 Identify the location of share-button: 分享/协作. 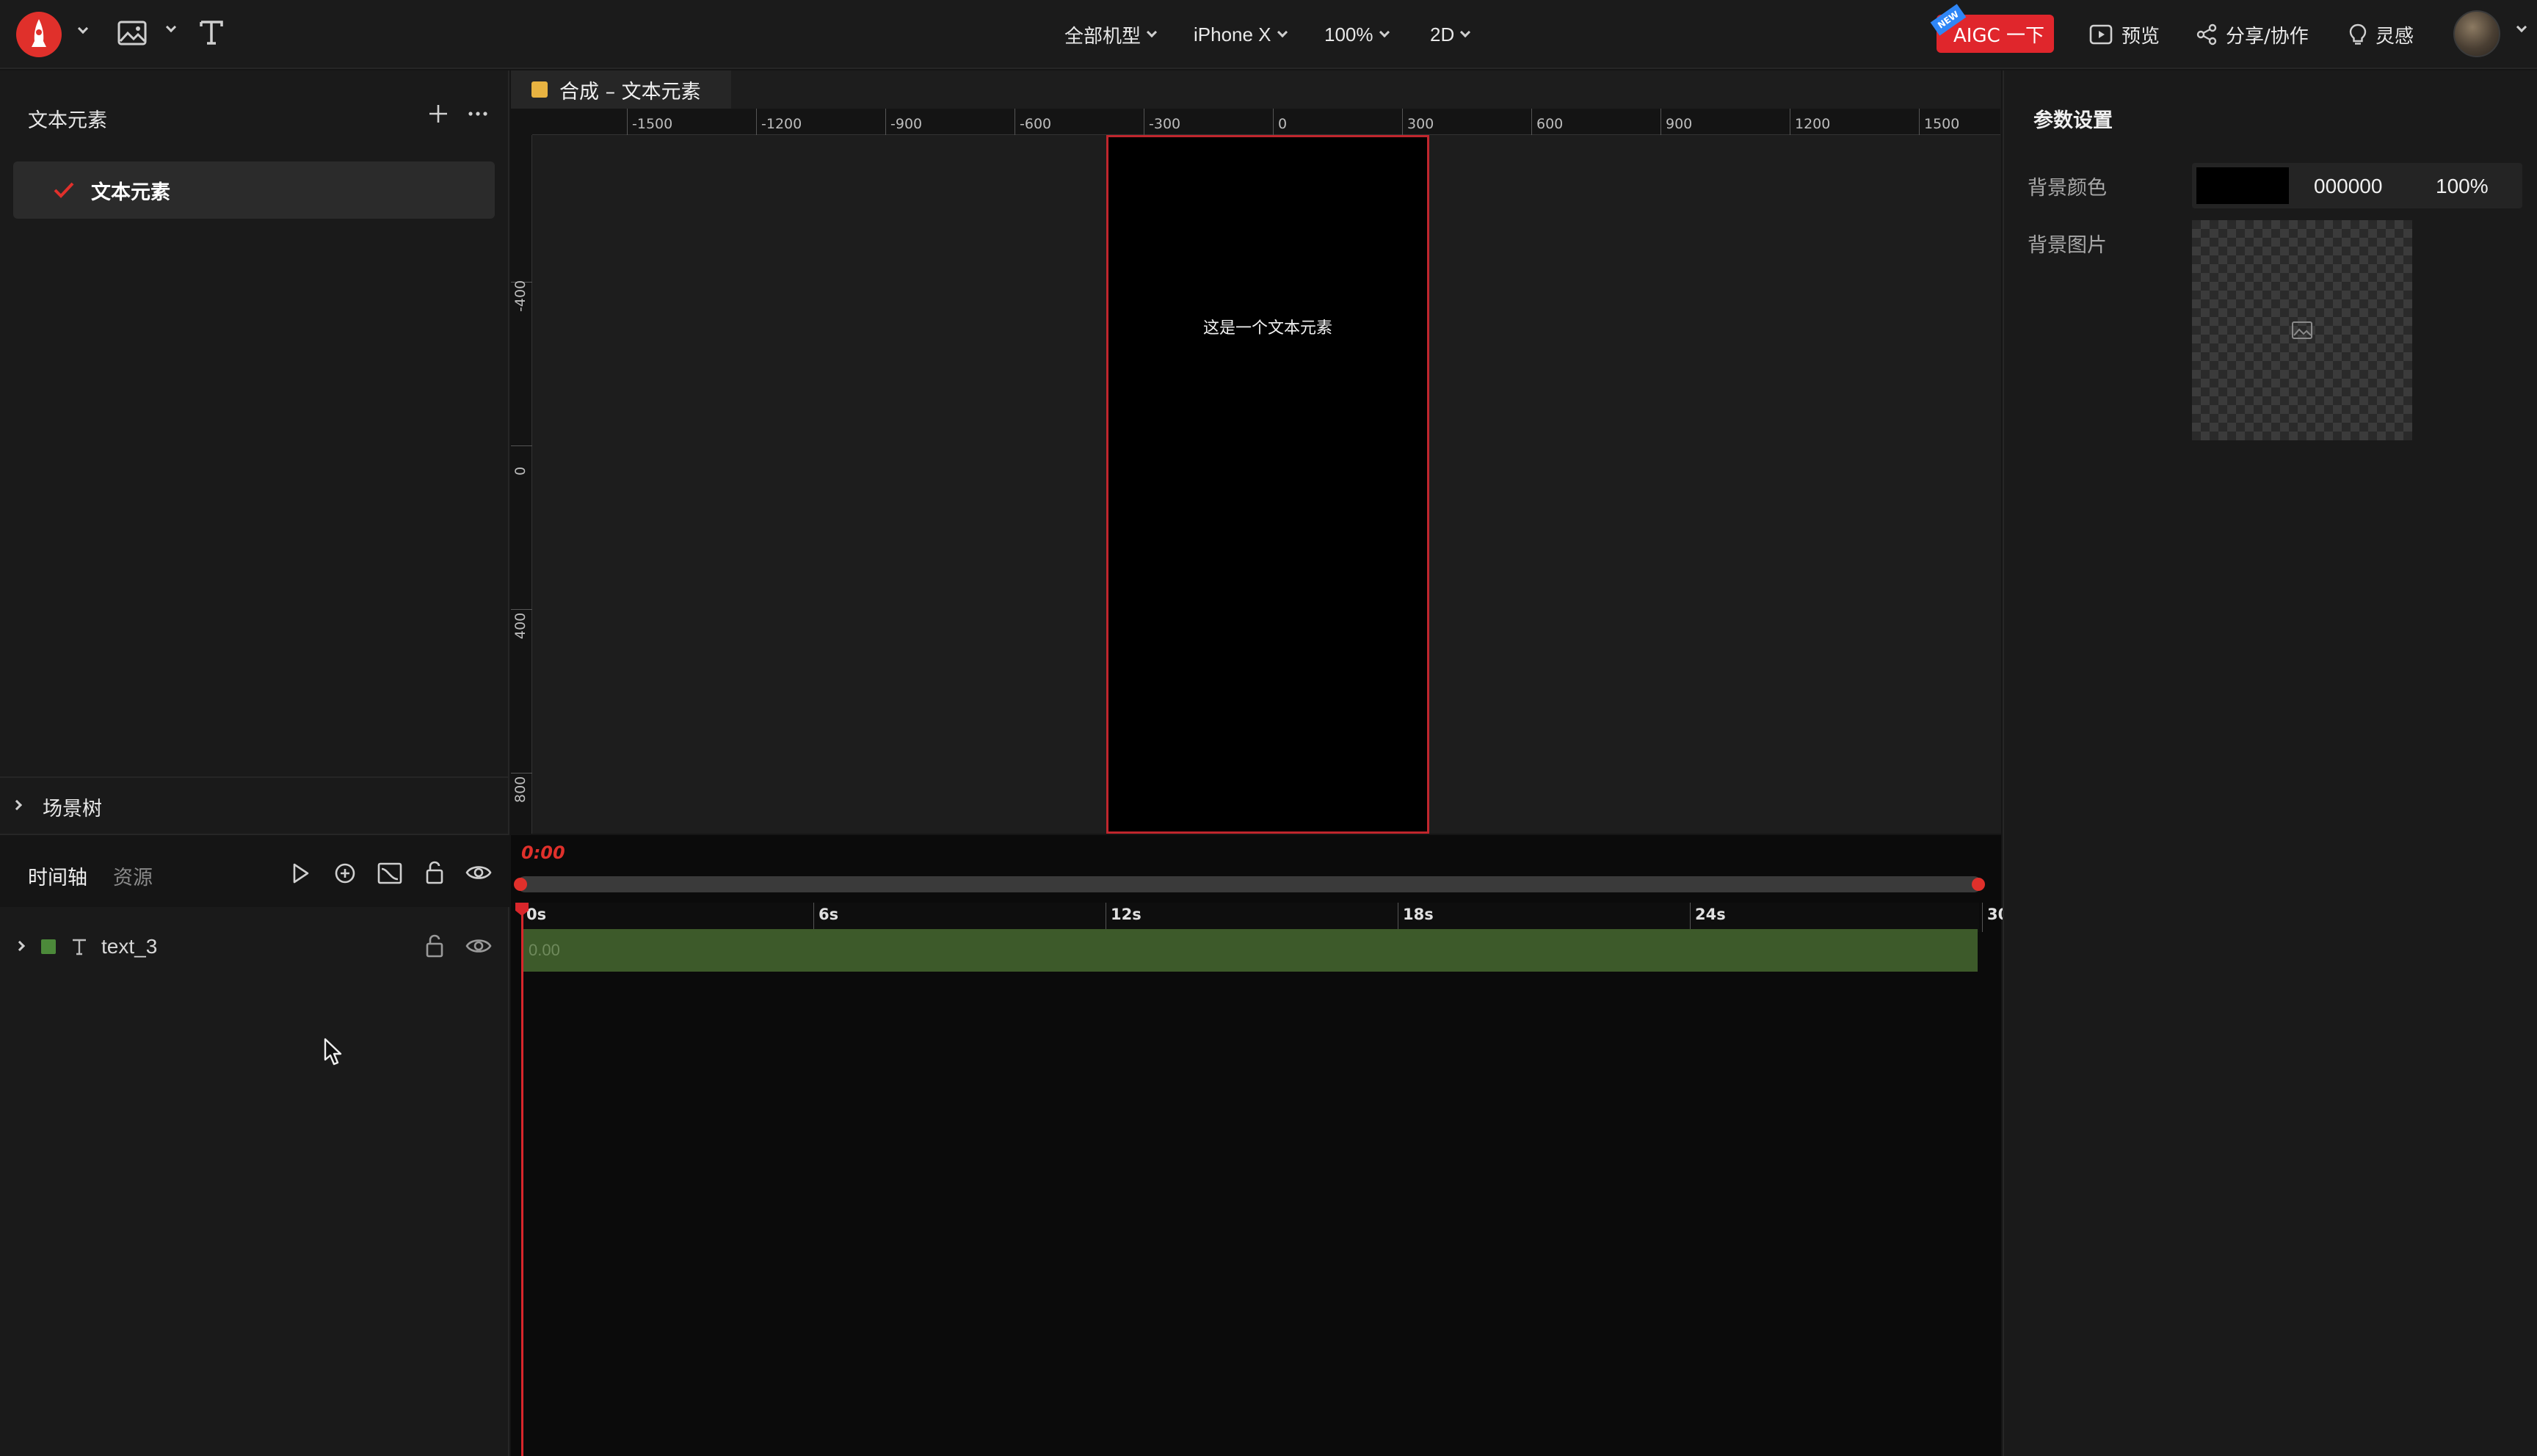
(2252, 34).